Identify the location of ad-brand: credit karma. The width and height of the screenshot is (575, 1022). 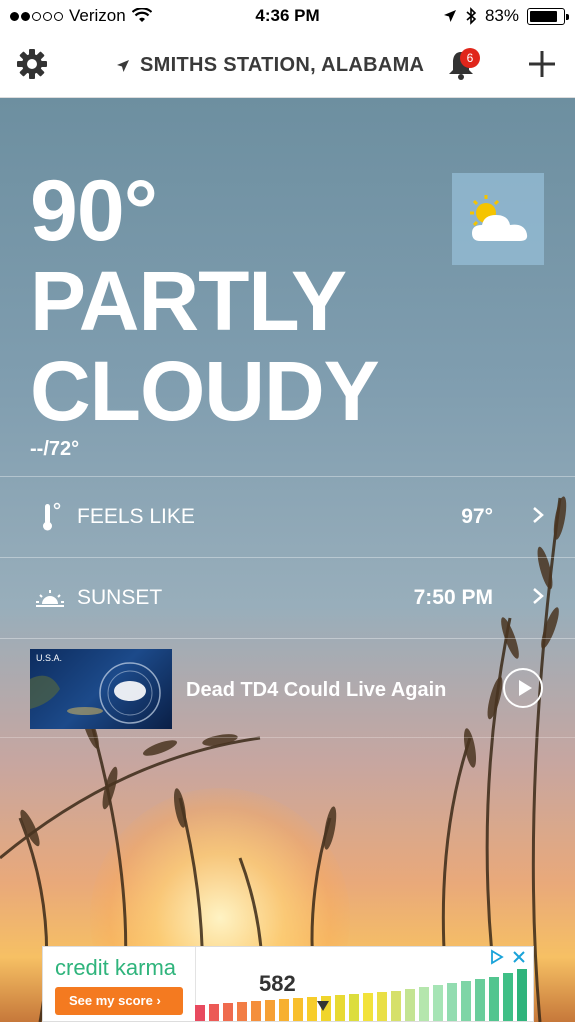
(116, 967).